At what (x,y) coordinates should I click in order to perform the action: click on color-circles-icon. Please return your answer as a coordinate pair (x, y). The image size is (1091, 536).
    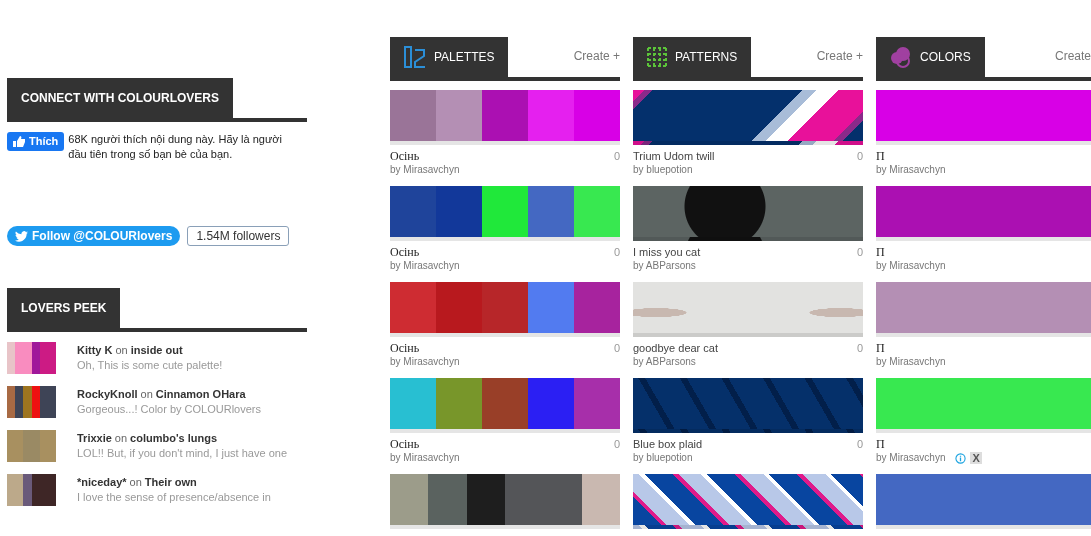
    Looking at the image, I should click on (901, 57).